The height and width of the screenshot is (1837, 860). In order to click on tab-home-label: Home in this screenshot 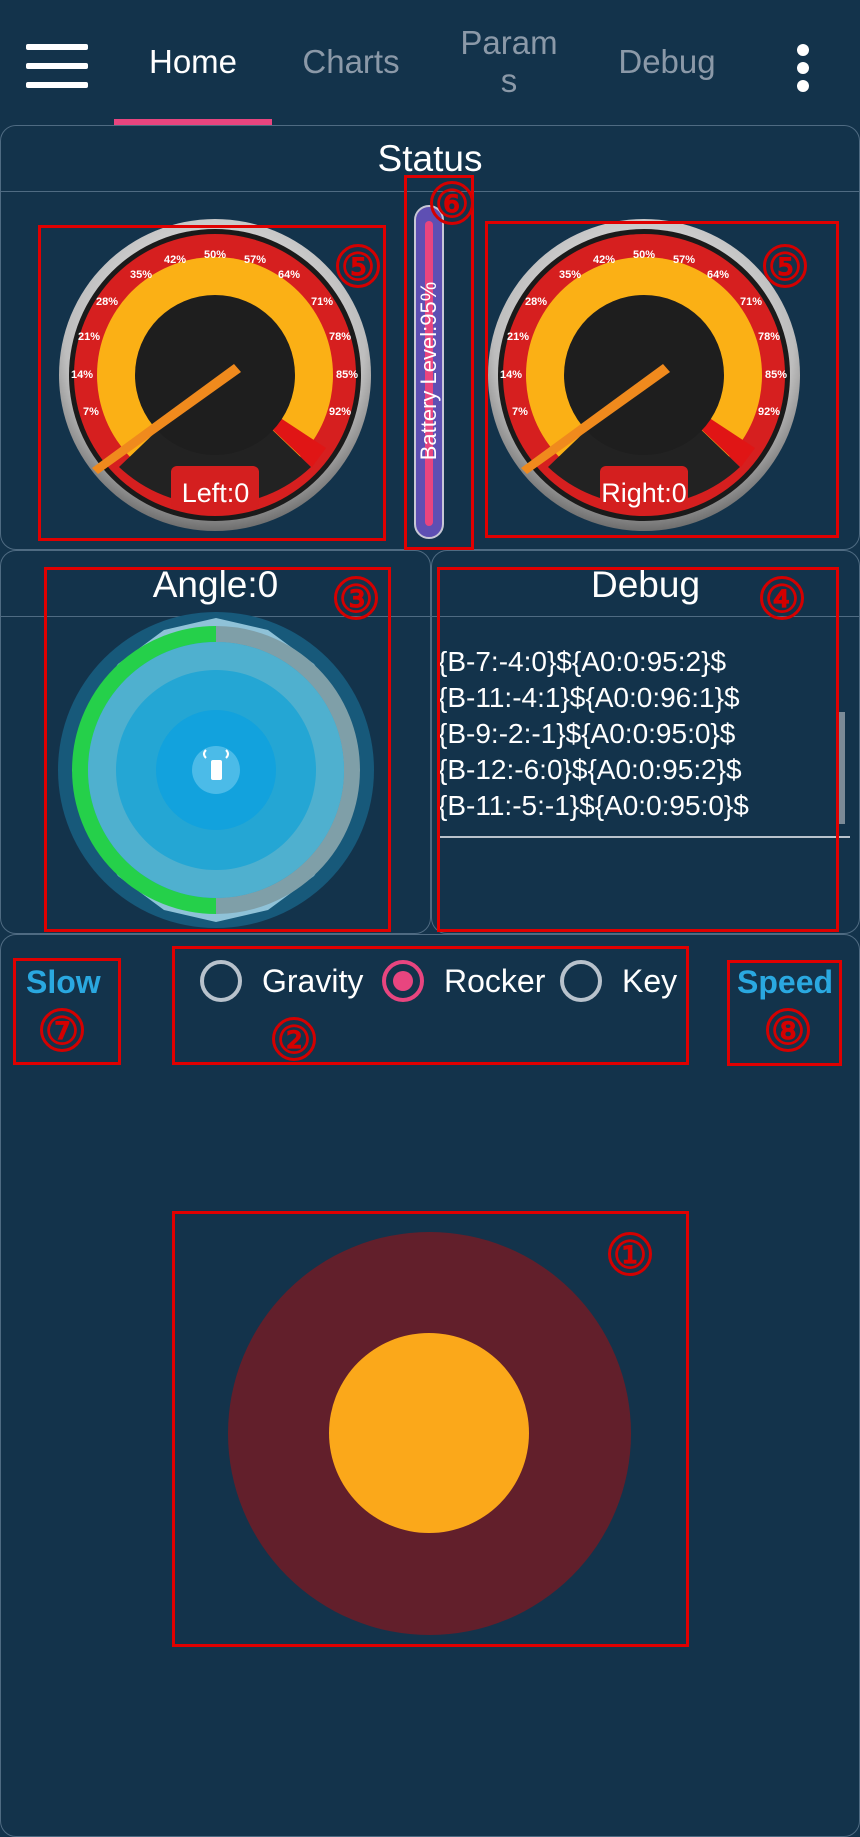, I will do `click(193, 61)`.